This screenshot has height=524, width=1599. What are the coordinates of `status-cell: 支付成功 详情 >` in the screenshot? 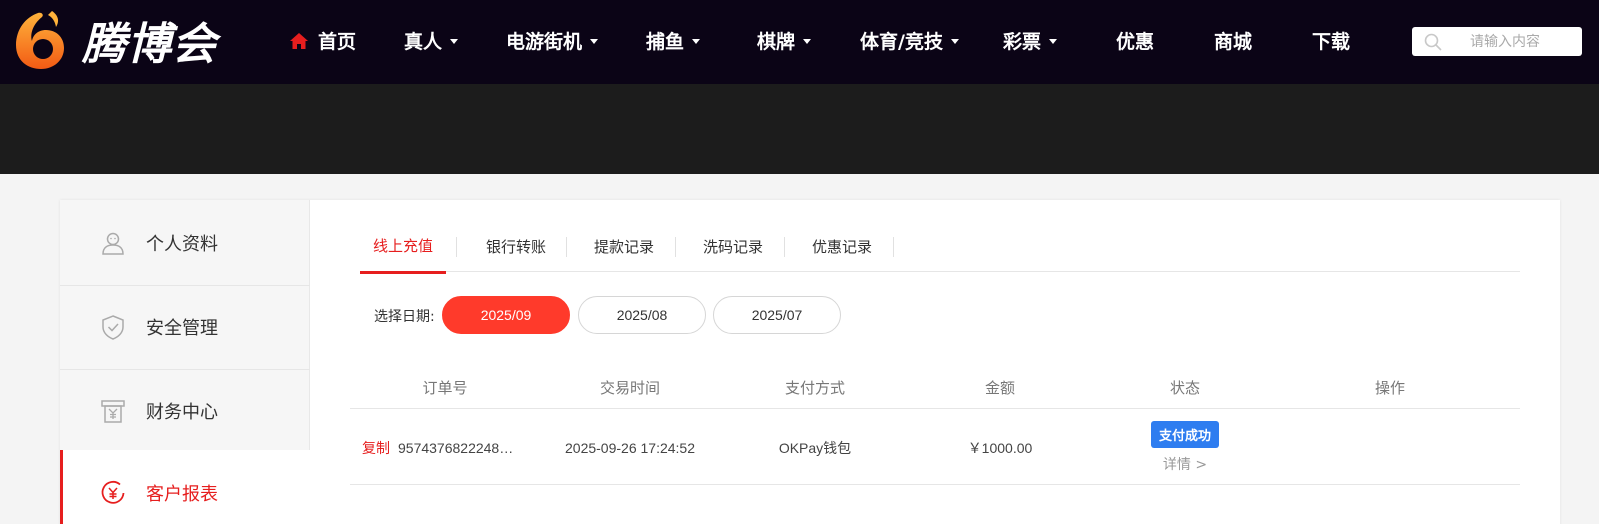 It's located at (1185, 447).